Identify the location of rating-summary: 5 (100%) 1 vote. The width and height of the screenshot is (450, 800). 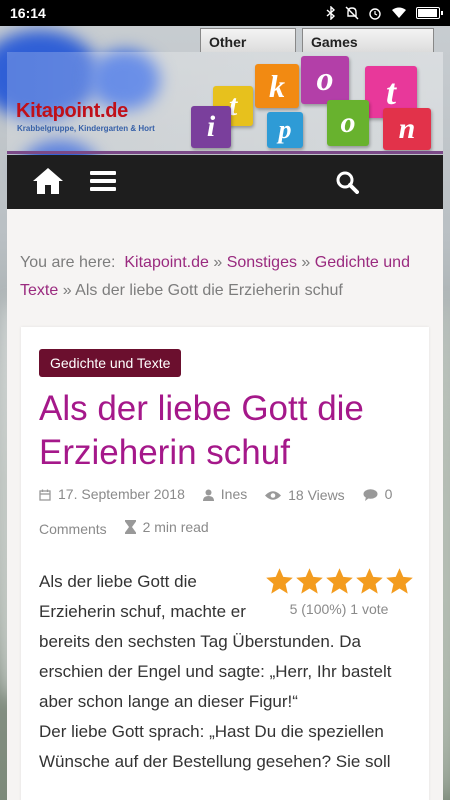
(339, 609).